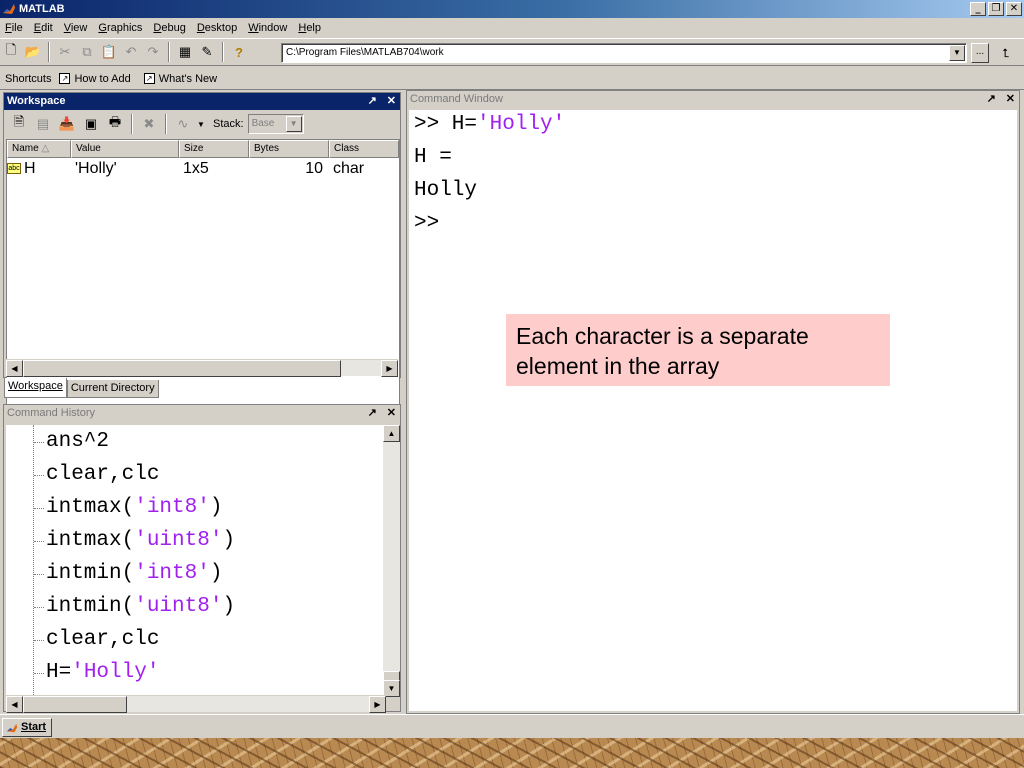 The width and height of the screenshot is (1024, 768). What do you see at coordinates (76, 28) in the screenshot?
I see `menu-view: View` at bounding box center [76, 28].